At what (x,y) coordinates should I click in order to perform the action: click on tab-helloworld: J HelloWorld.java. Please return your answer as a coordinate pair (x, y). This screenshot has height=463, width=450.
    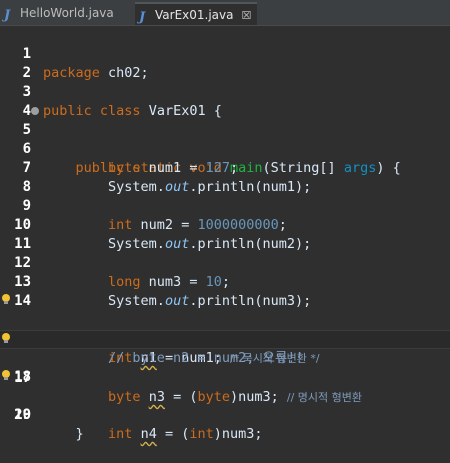
    Looking at the image, I should click on (67, 13).